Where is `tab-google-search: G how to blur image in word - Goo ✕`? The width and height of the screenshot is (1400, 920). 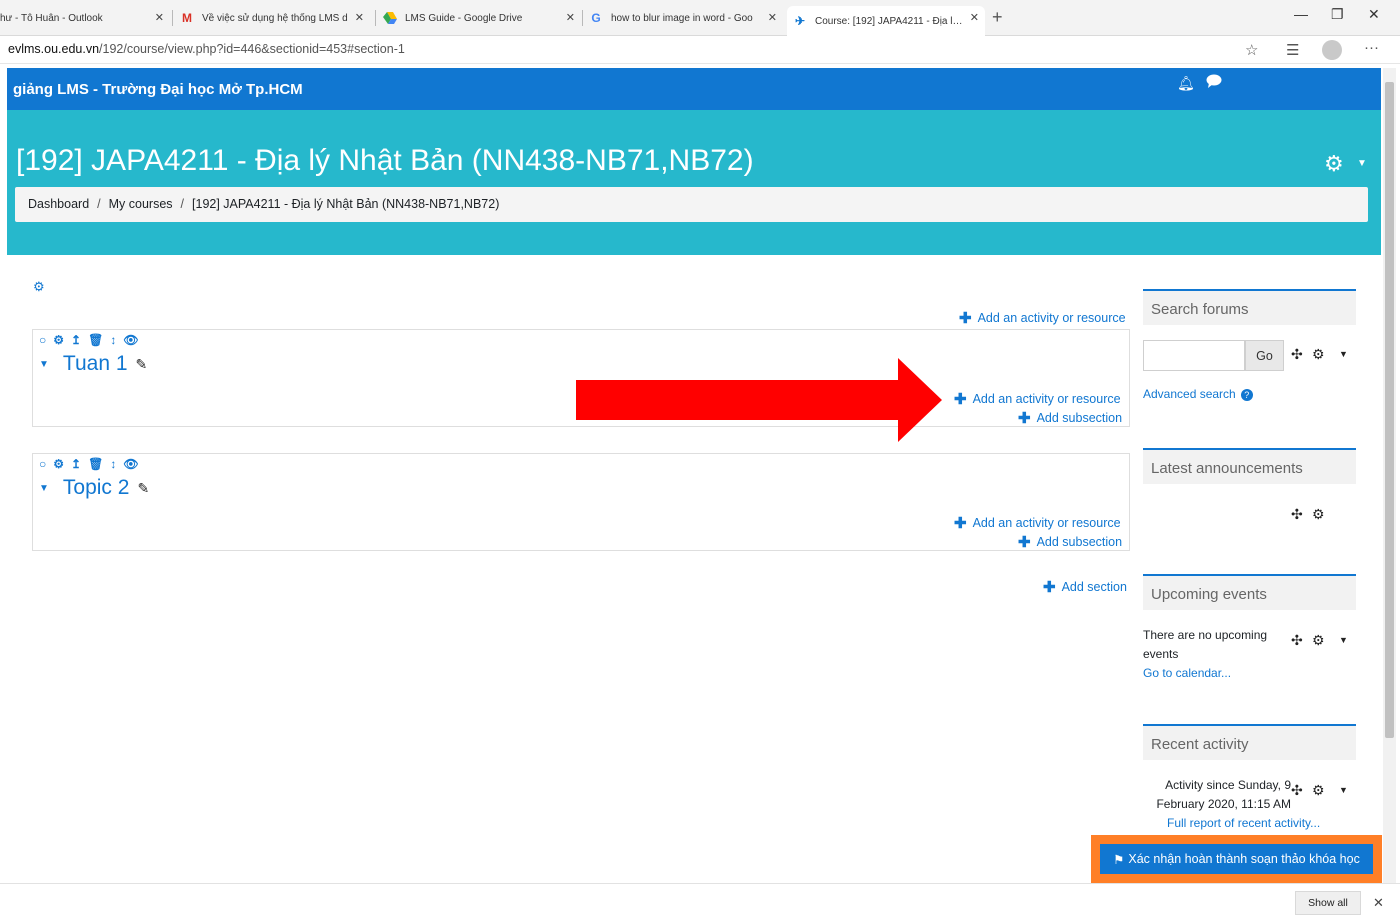 tab-google-search: G how to blur image in word - Goo ✕ is located at coordinates (686, 18).